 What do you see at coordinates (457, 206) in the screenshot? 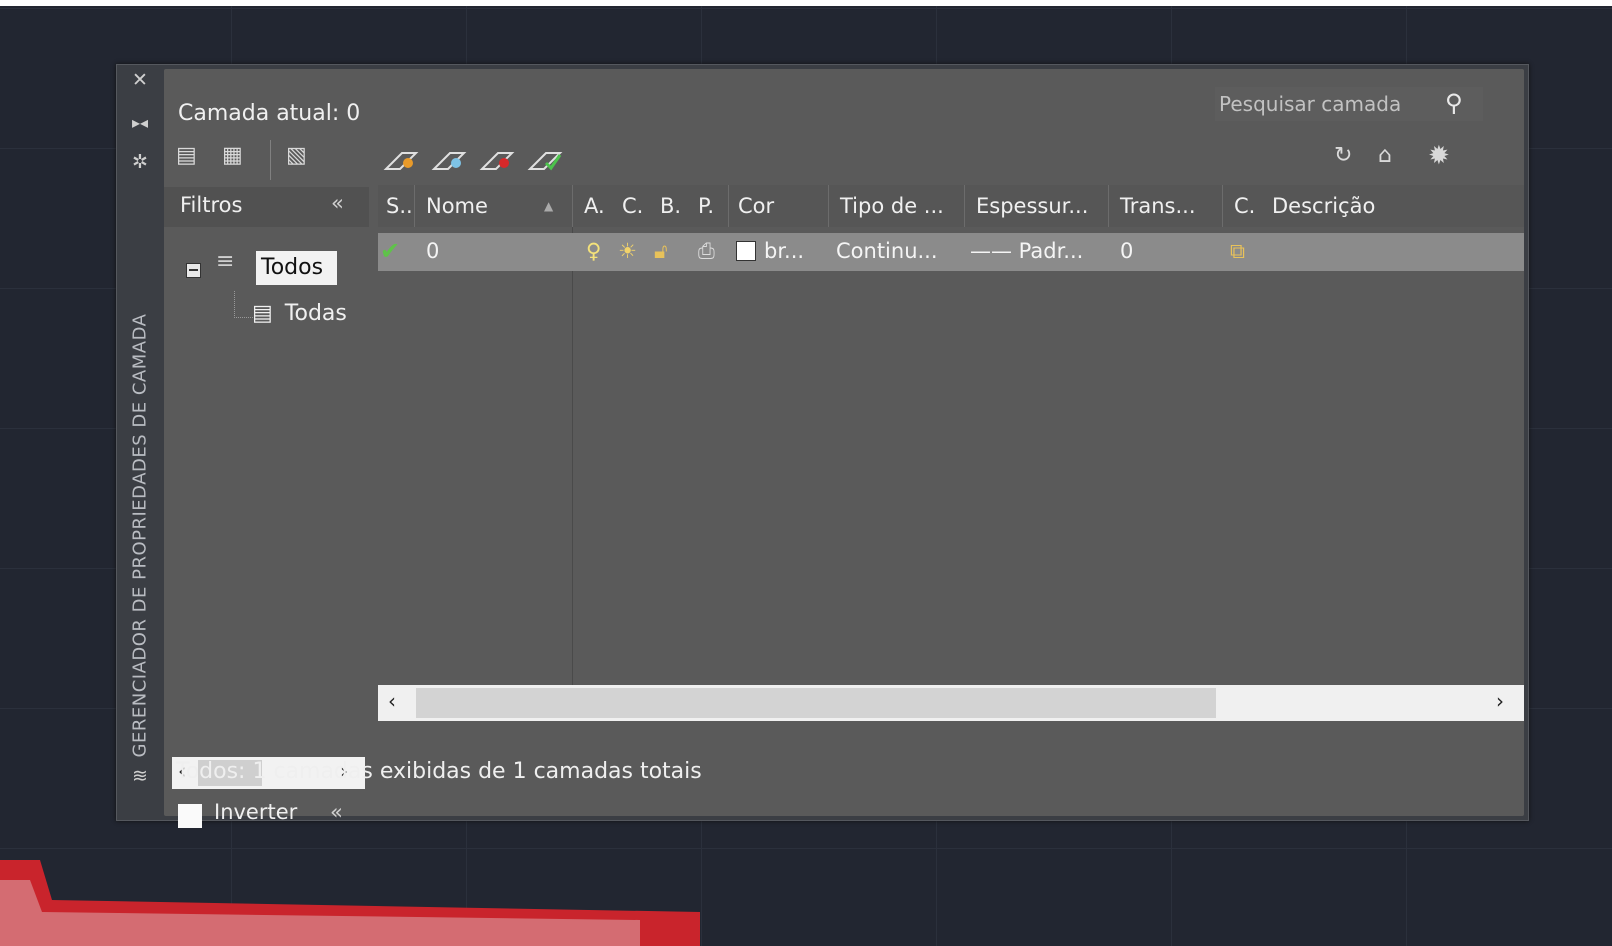
I see `col-name: Nome` at bounding box center [457, 206].